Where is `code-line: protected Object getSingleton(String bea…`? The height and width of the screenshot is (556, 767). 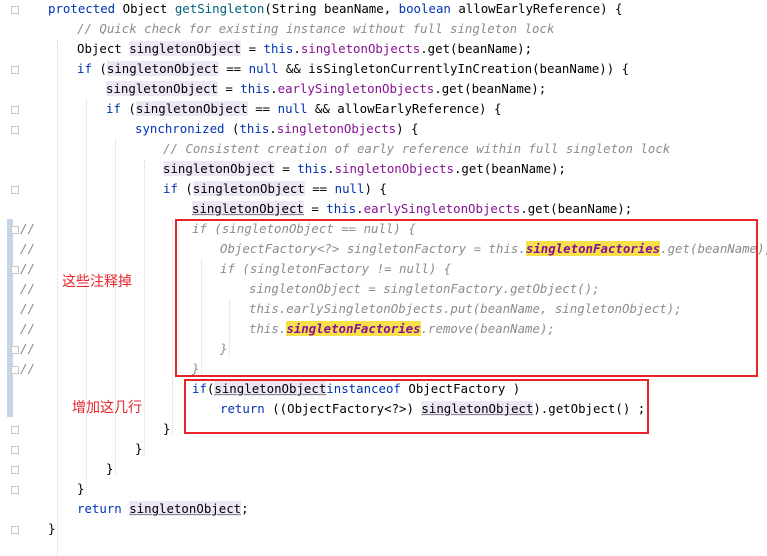 code-line: protected Object getSingleton(String bea… is located at coordinates (335, 9).